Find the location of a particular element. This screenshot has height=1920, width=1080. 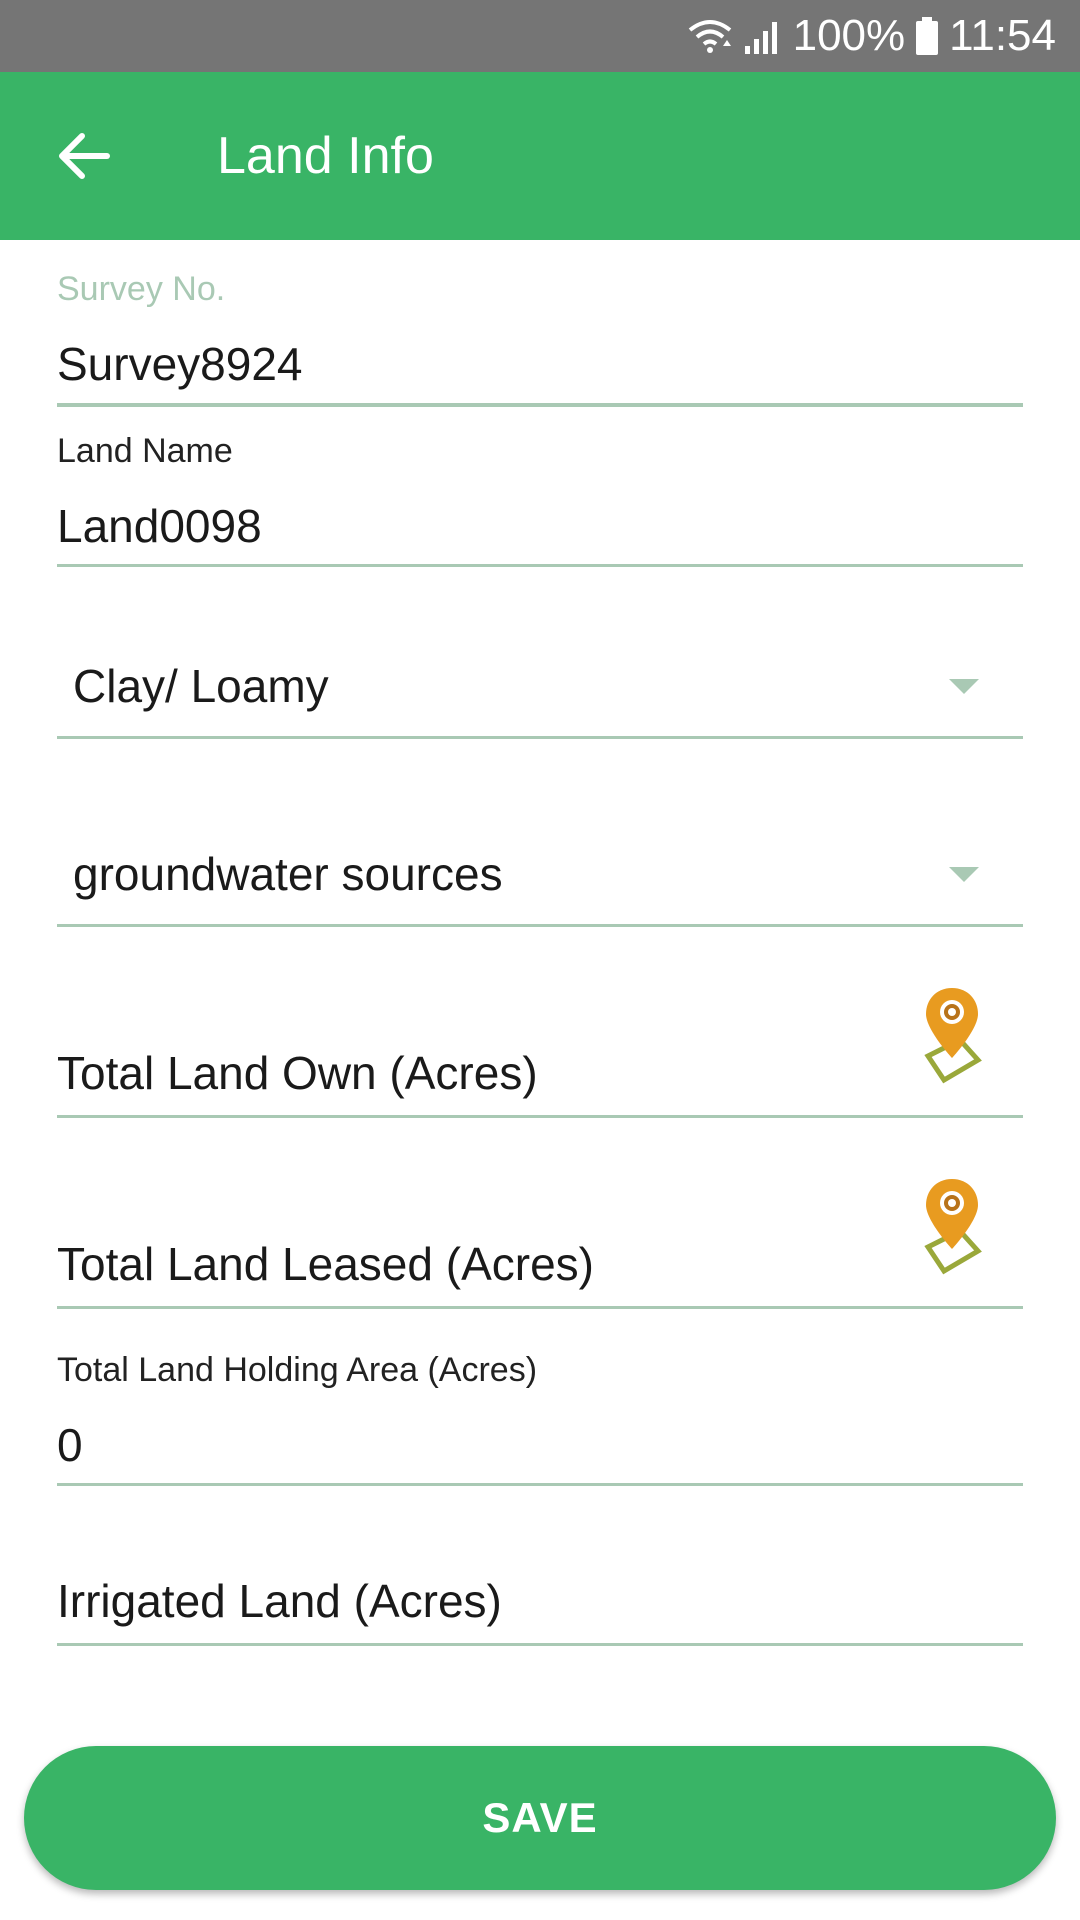

total-land-own-input: Total Land Own (Acres) is located at coordinates (540, 1073).